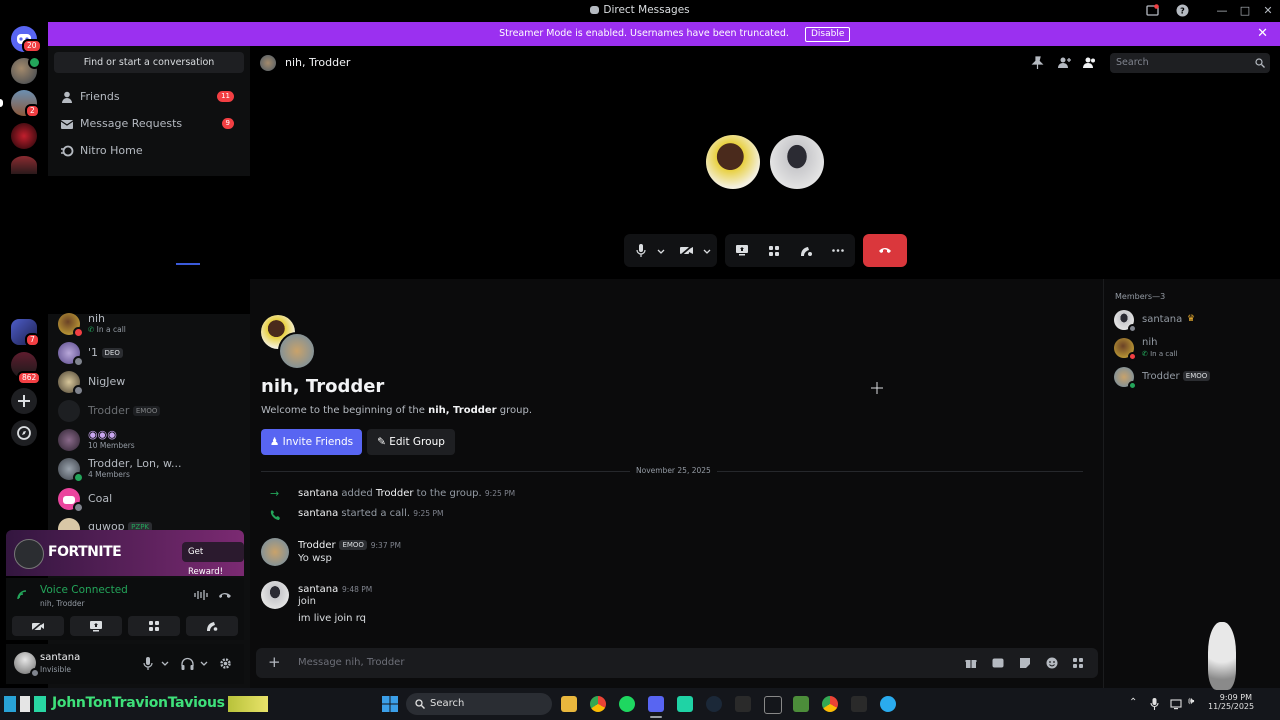 Image resolution: width=1280 pixels, height=720 pixels. Describe the element at coordinates (111, 150) in the screenshot. I see `nav-label: Nitro Home` at that location.